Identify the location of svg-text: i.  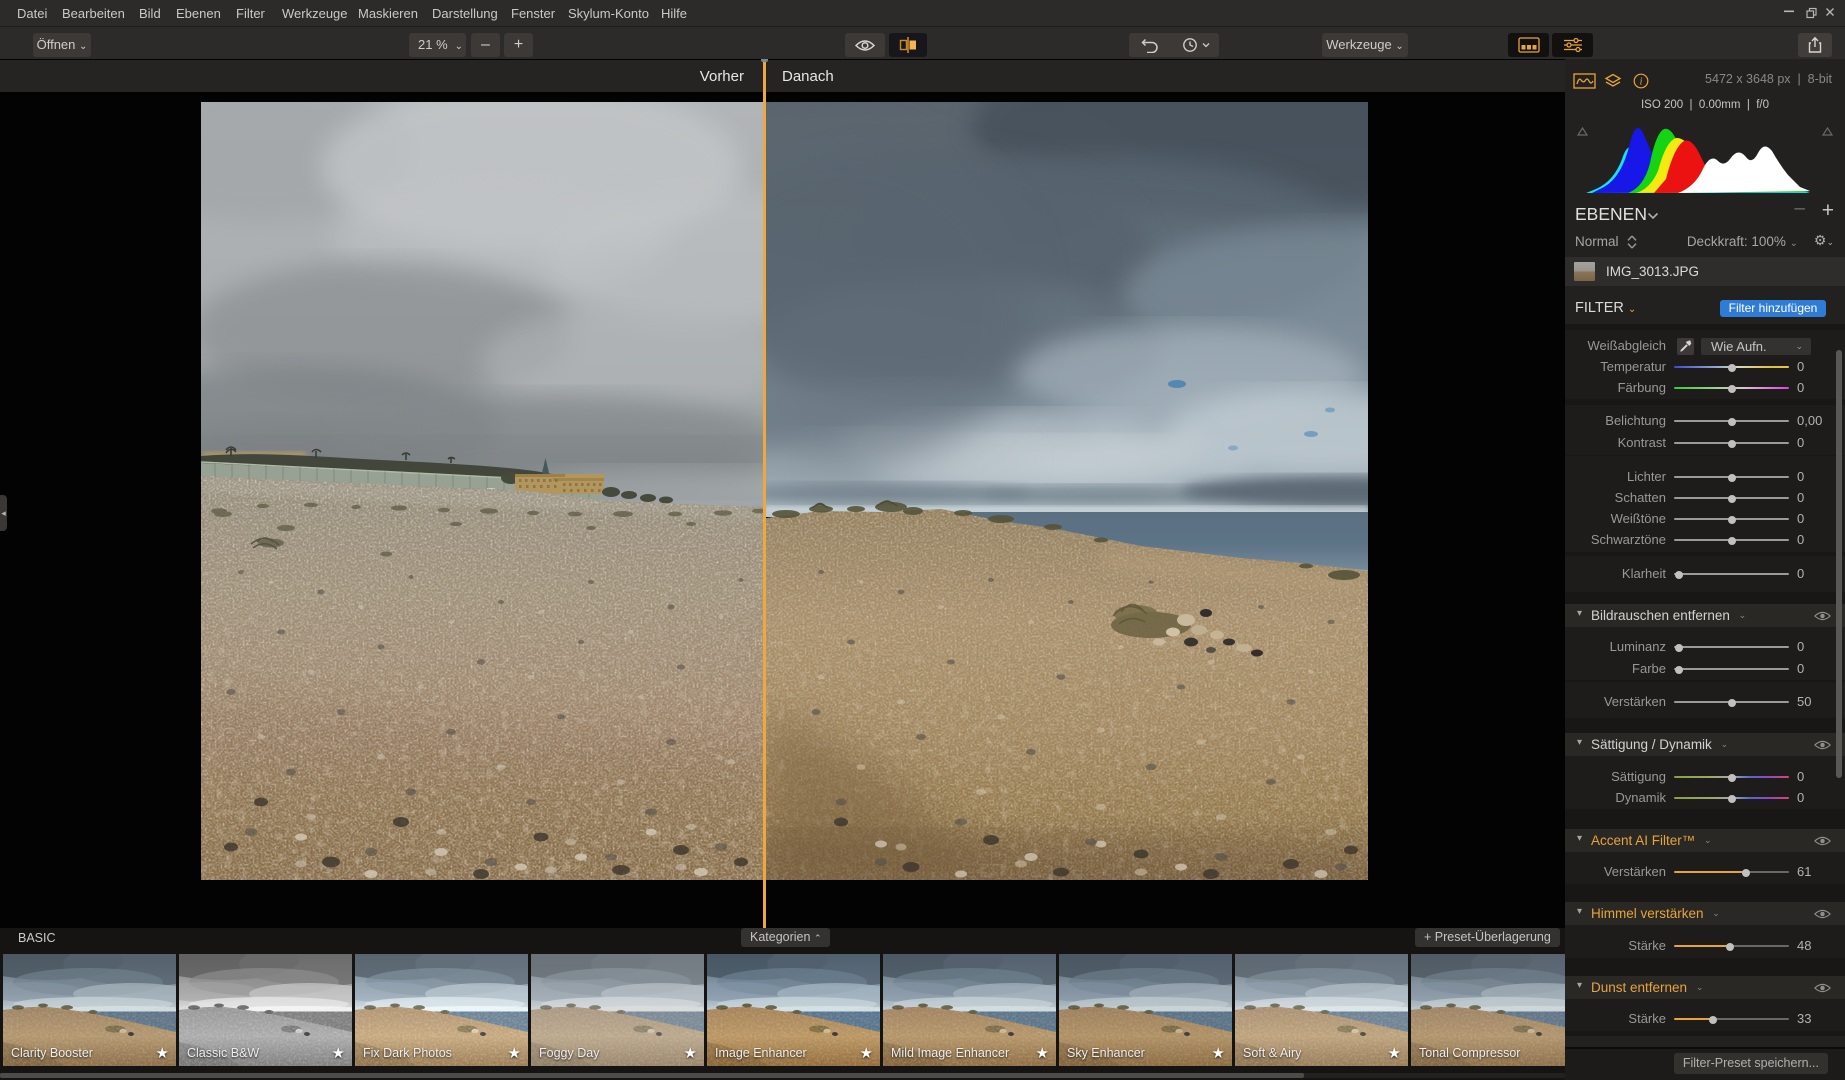
(1641, 82).